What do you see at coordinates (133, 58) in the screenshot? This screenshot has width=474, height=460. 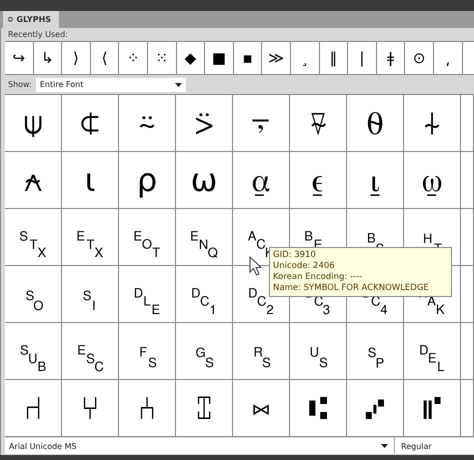 I see `glyph-cell: ⁘` at bounding box center [133, 58].